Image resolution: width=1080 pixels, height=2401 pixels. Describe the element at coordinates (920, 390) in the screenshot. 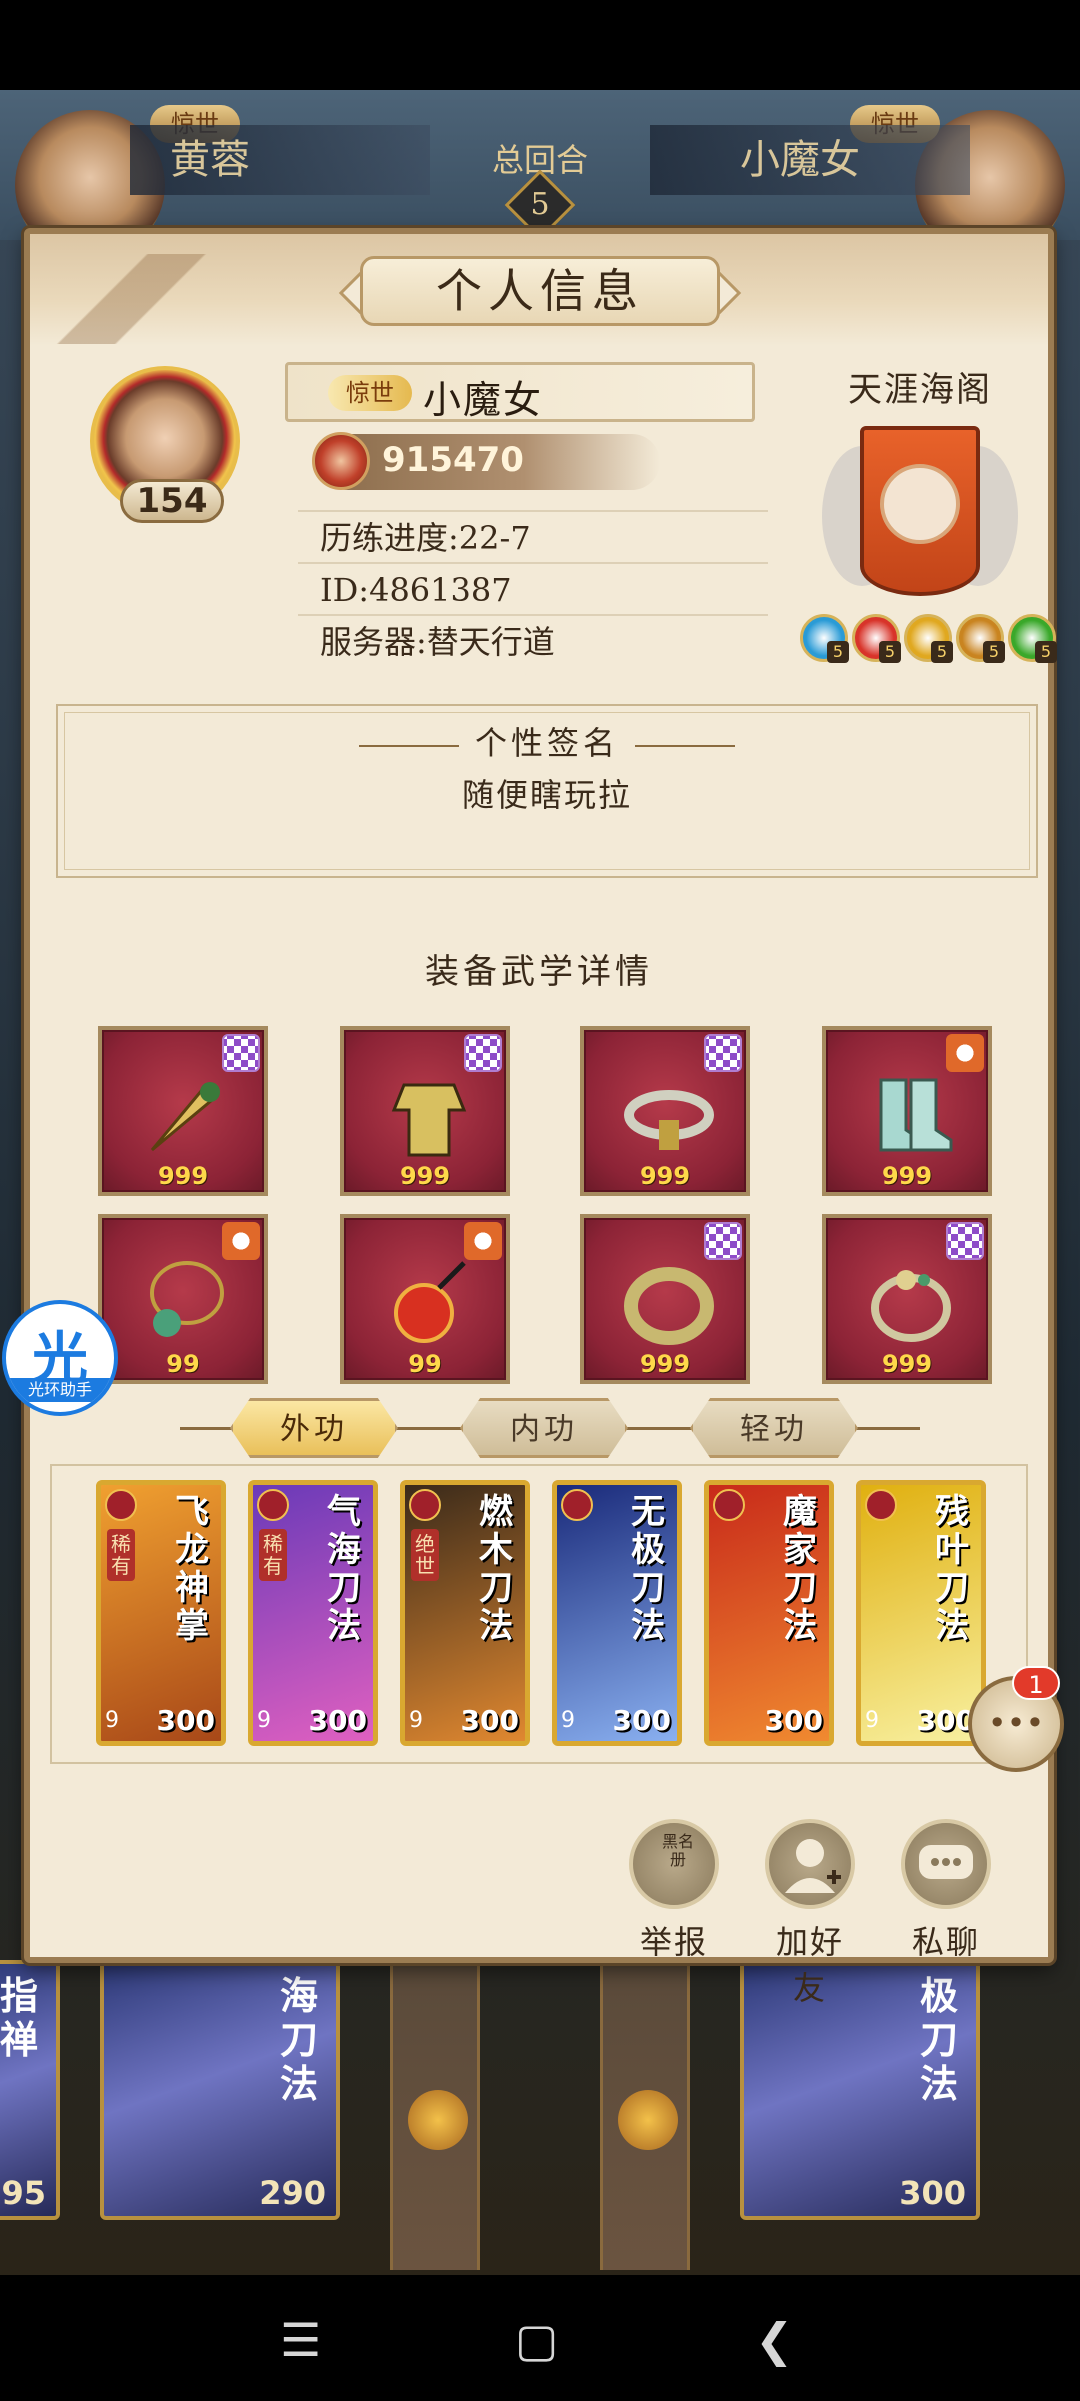

I see `guild-name: 天涯海阁` at that location.